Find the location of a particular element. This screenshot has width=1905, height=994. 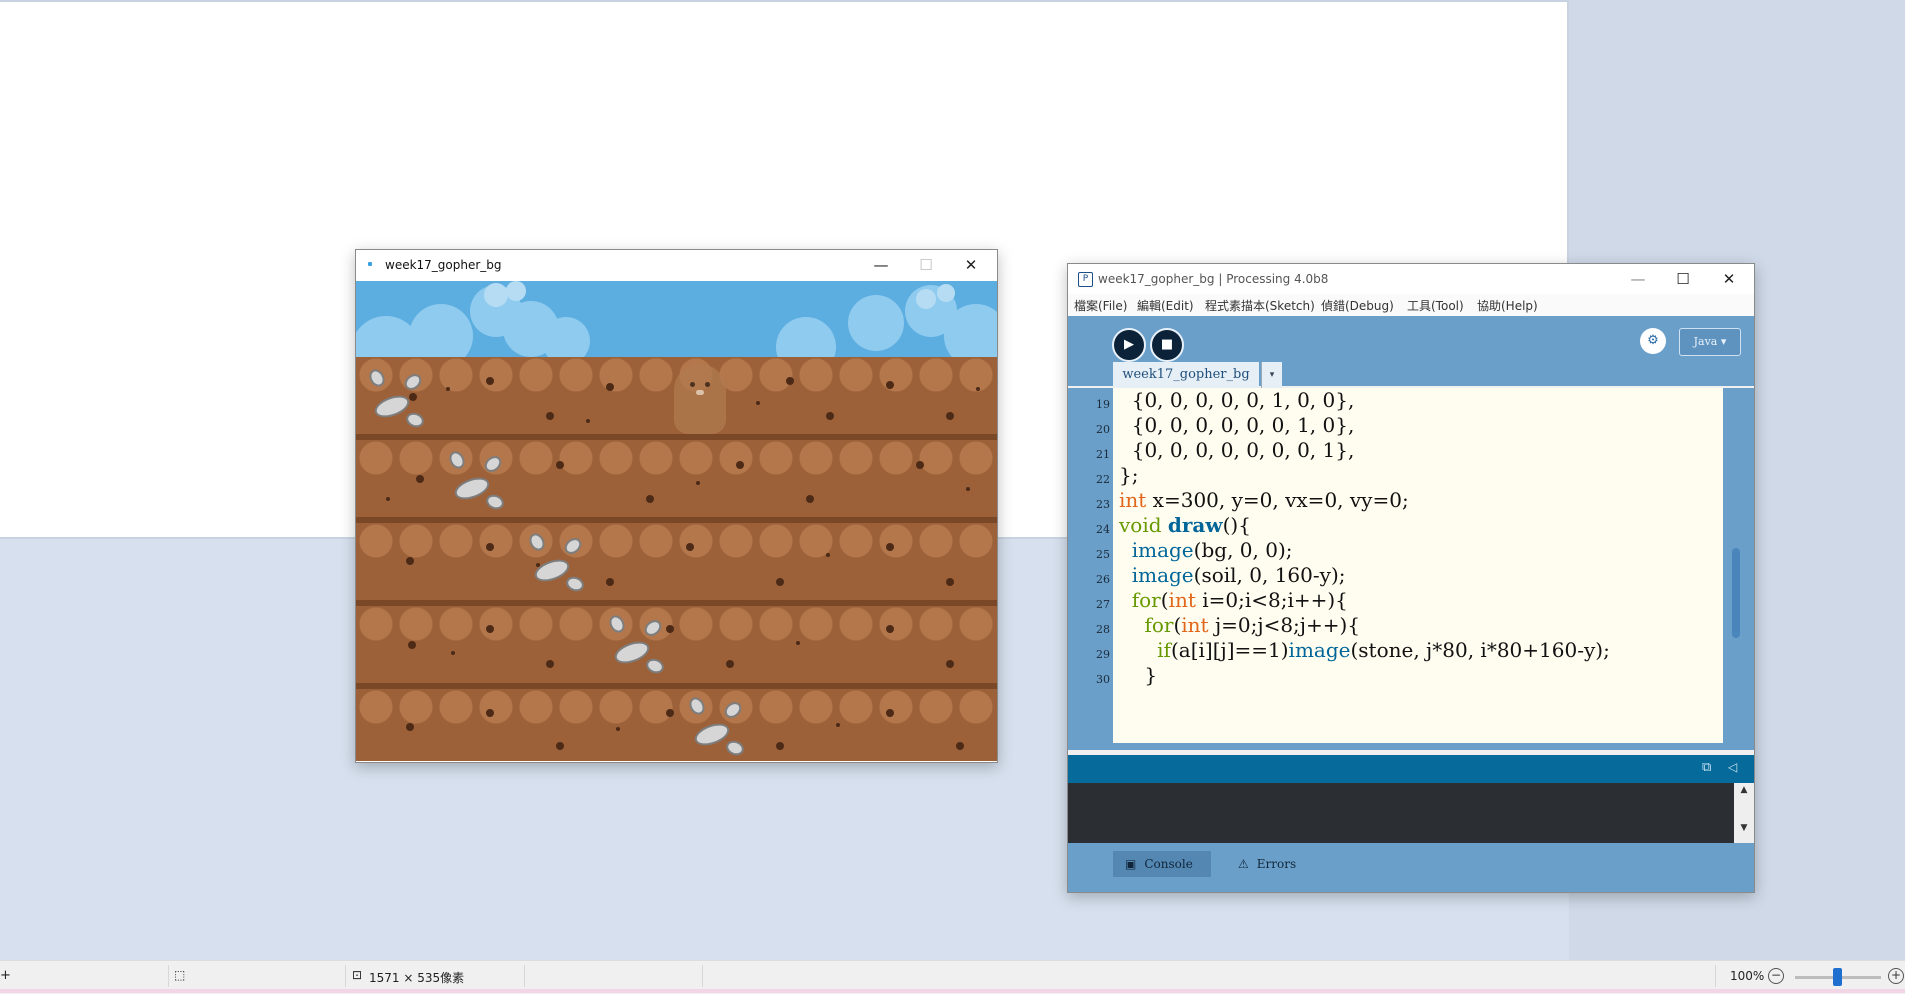

menu-edit: 編輯(Edit) is located at coordinates (1165, 305).